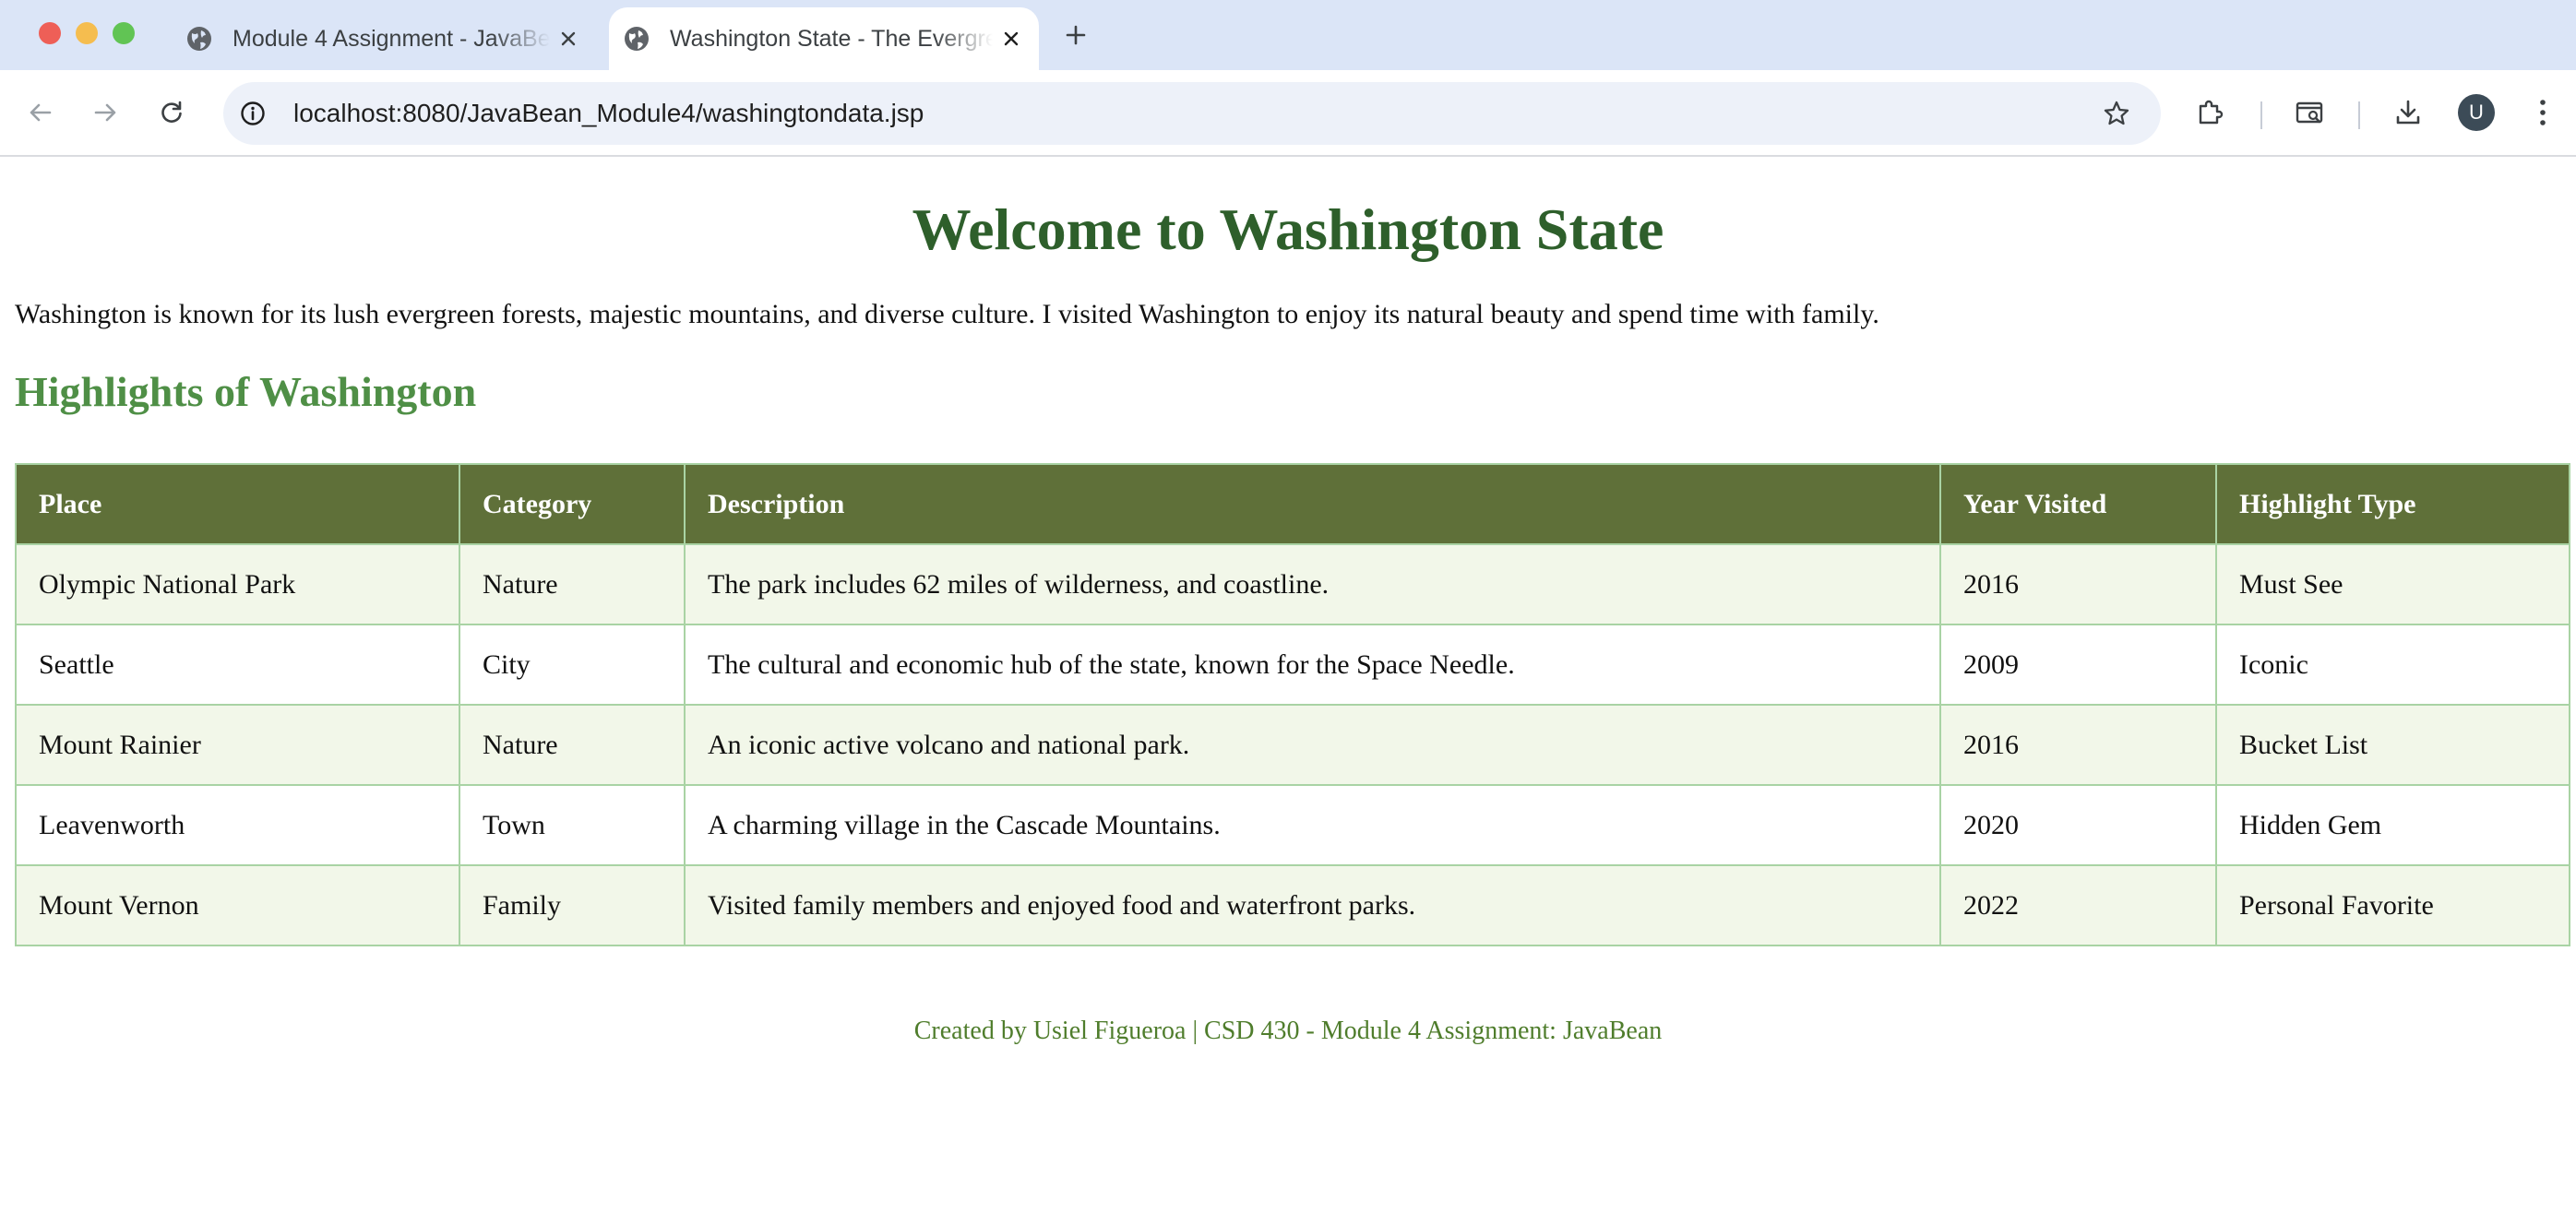 The width and height of the screenshot is (2576, 1225). Describe the element at coordinates (40, 112) in the screenshot. I see `arrow-left-icon` at that location.